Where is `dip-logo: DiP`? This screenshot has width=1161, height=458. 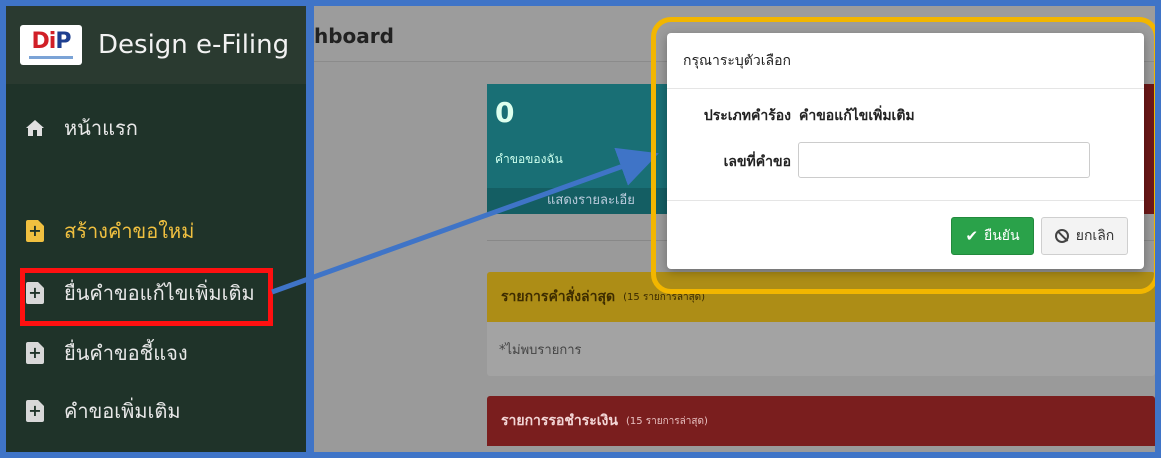
dip-logo: DiP is located at coordinates (51, 45).